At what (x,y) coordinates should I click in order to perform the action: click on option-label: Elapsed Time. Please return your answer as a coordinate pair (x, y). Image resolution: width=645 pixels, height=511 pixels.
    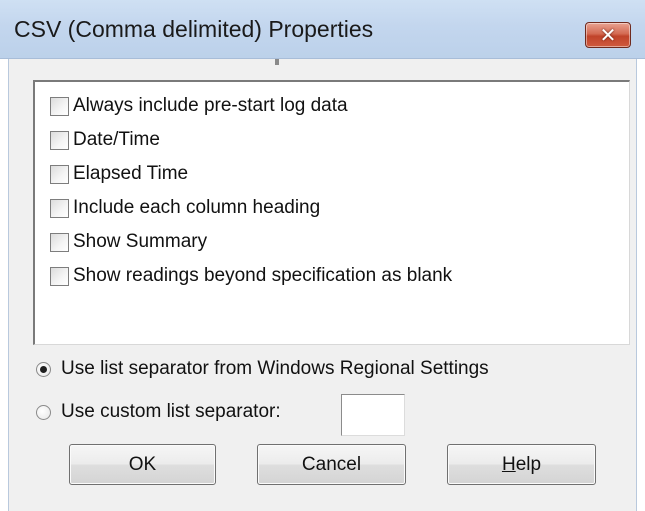
    Looking at the image, I should click on (131, 173).